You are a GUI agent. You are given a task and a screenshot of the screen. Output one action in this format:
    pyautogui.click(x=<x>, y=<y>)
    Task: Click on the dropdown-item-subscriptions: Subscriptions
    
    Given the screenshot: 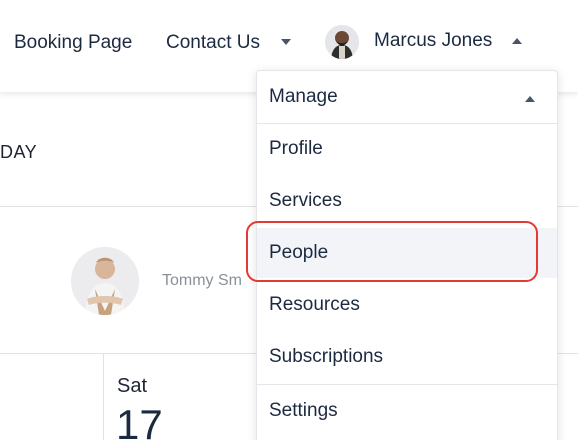 What is the action you would take?
    pyautogui.click(x=407, y=357)
    